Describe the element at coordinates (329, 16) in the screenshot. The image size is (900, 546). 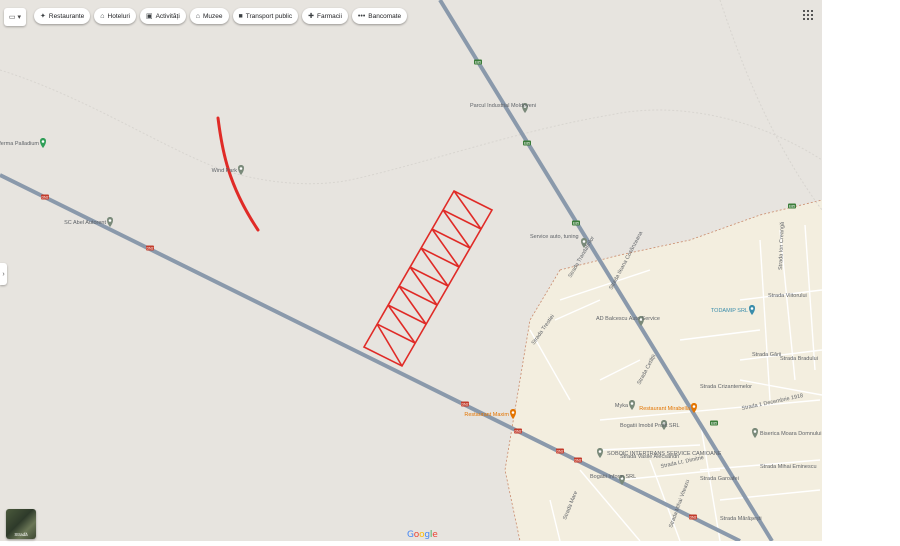
I see `chip-label: Farmacii` at that location.